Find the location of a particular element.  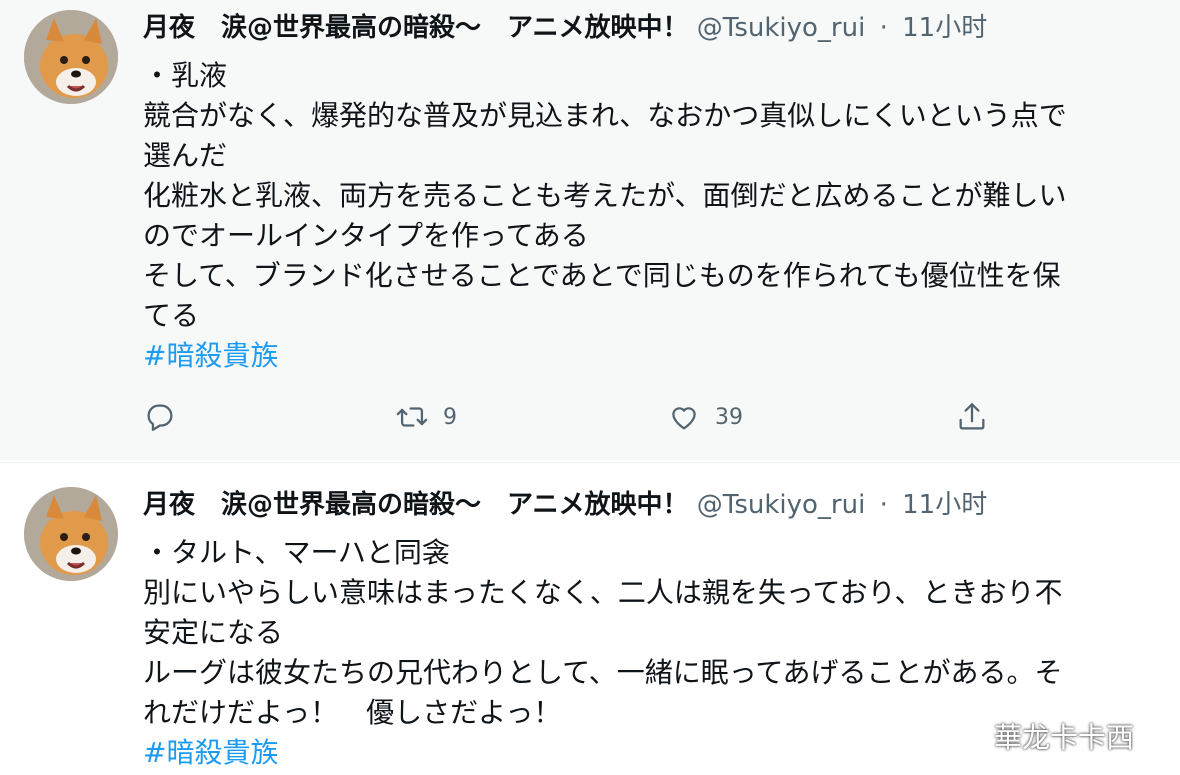

reply-icon is located at coordinates (160, 417).